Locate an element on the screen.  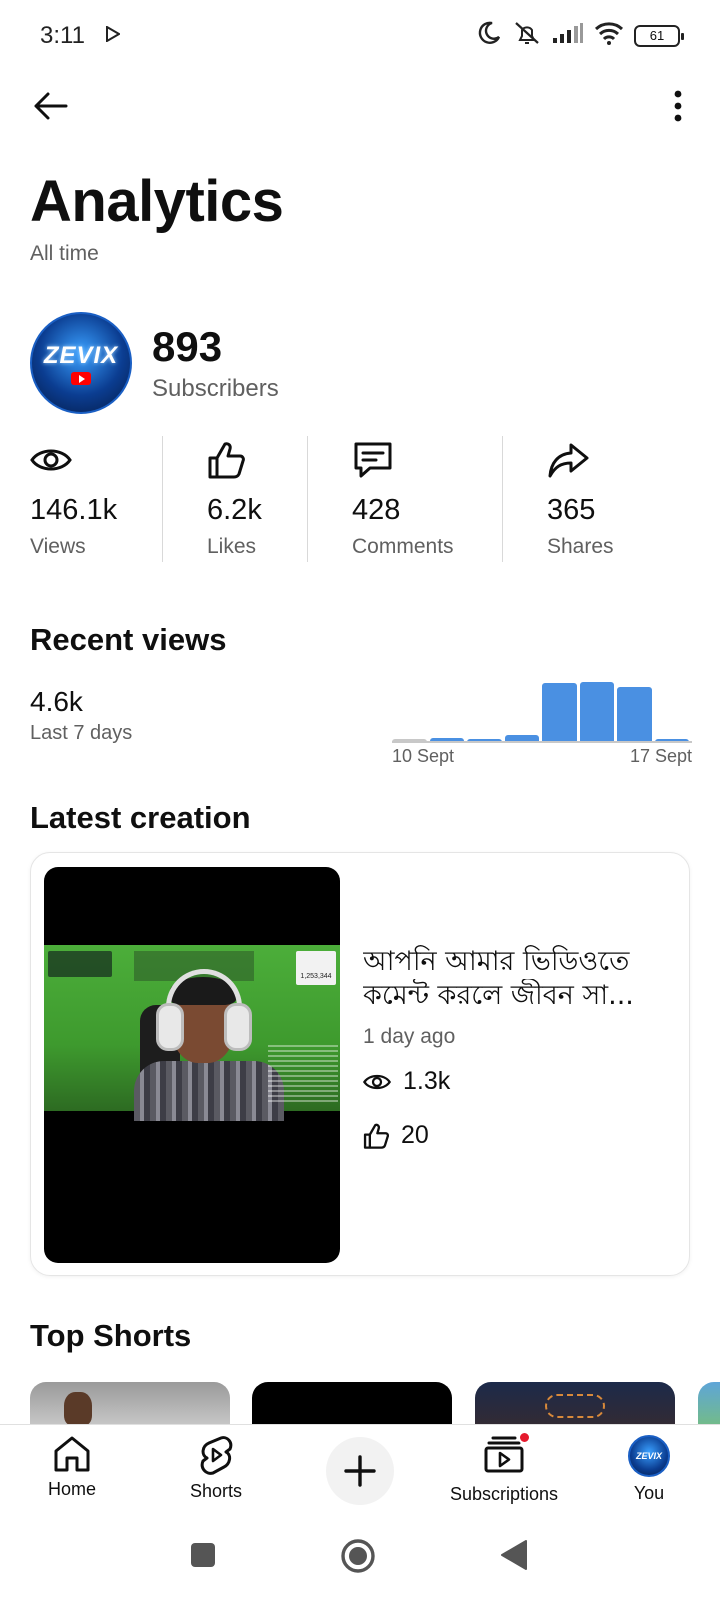
nav-shorts: Shorts is located at coordinates (216, 1468).